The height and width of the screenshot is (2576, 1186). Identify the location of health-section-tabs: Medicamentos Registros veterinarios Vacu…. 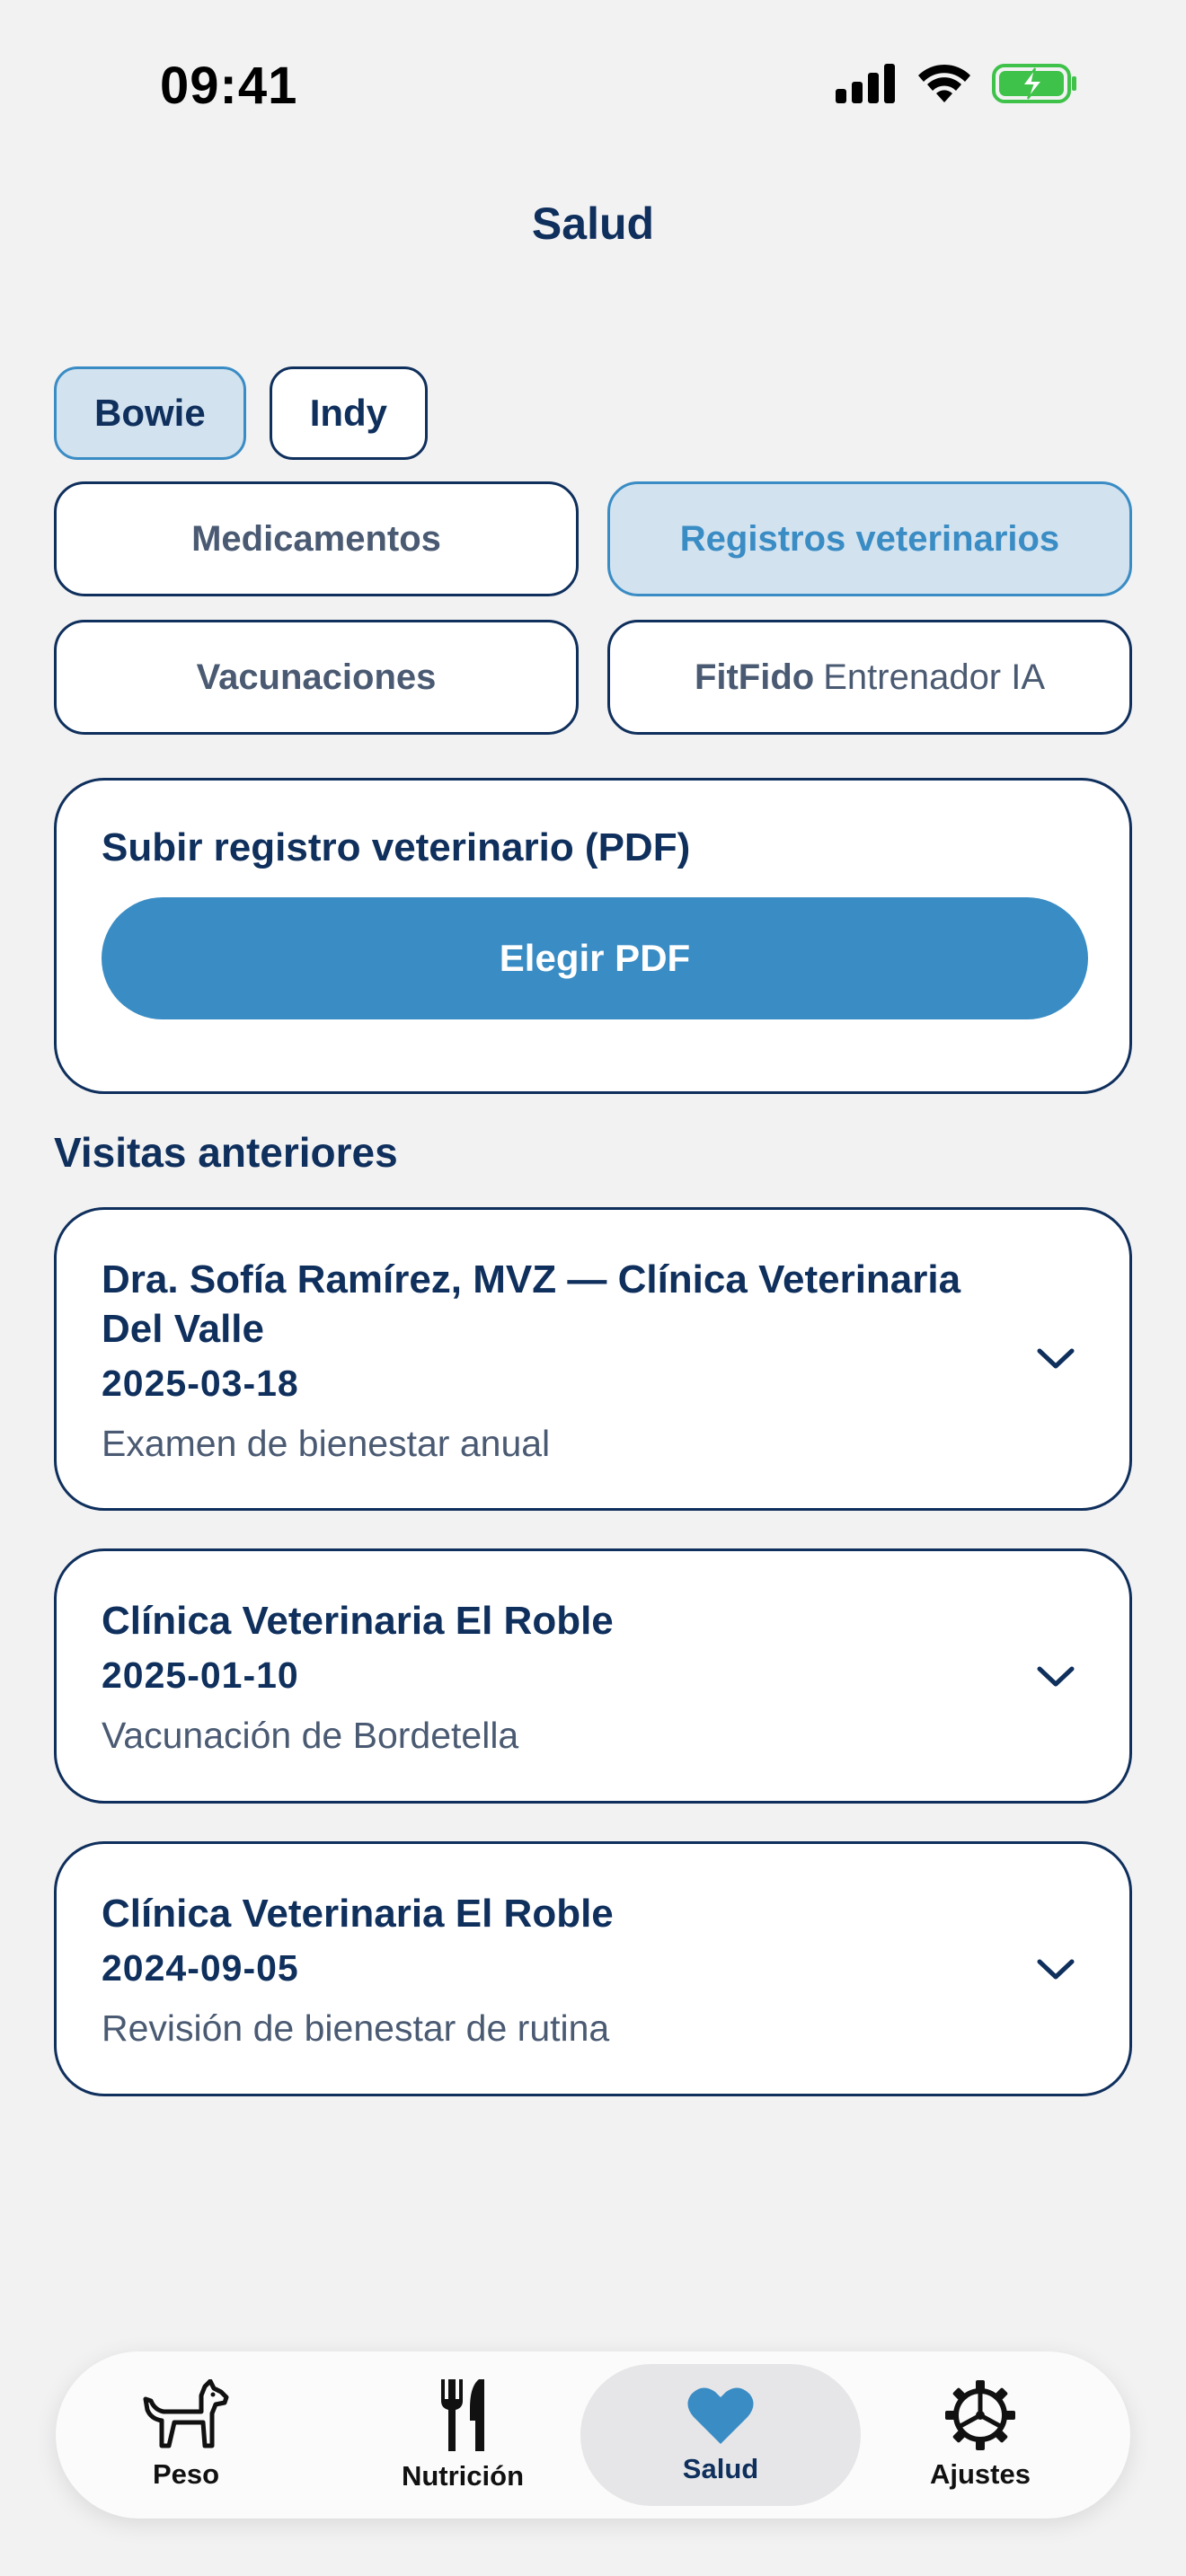
(593, 608).